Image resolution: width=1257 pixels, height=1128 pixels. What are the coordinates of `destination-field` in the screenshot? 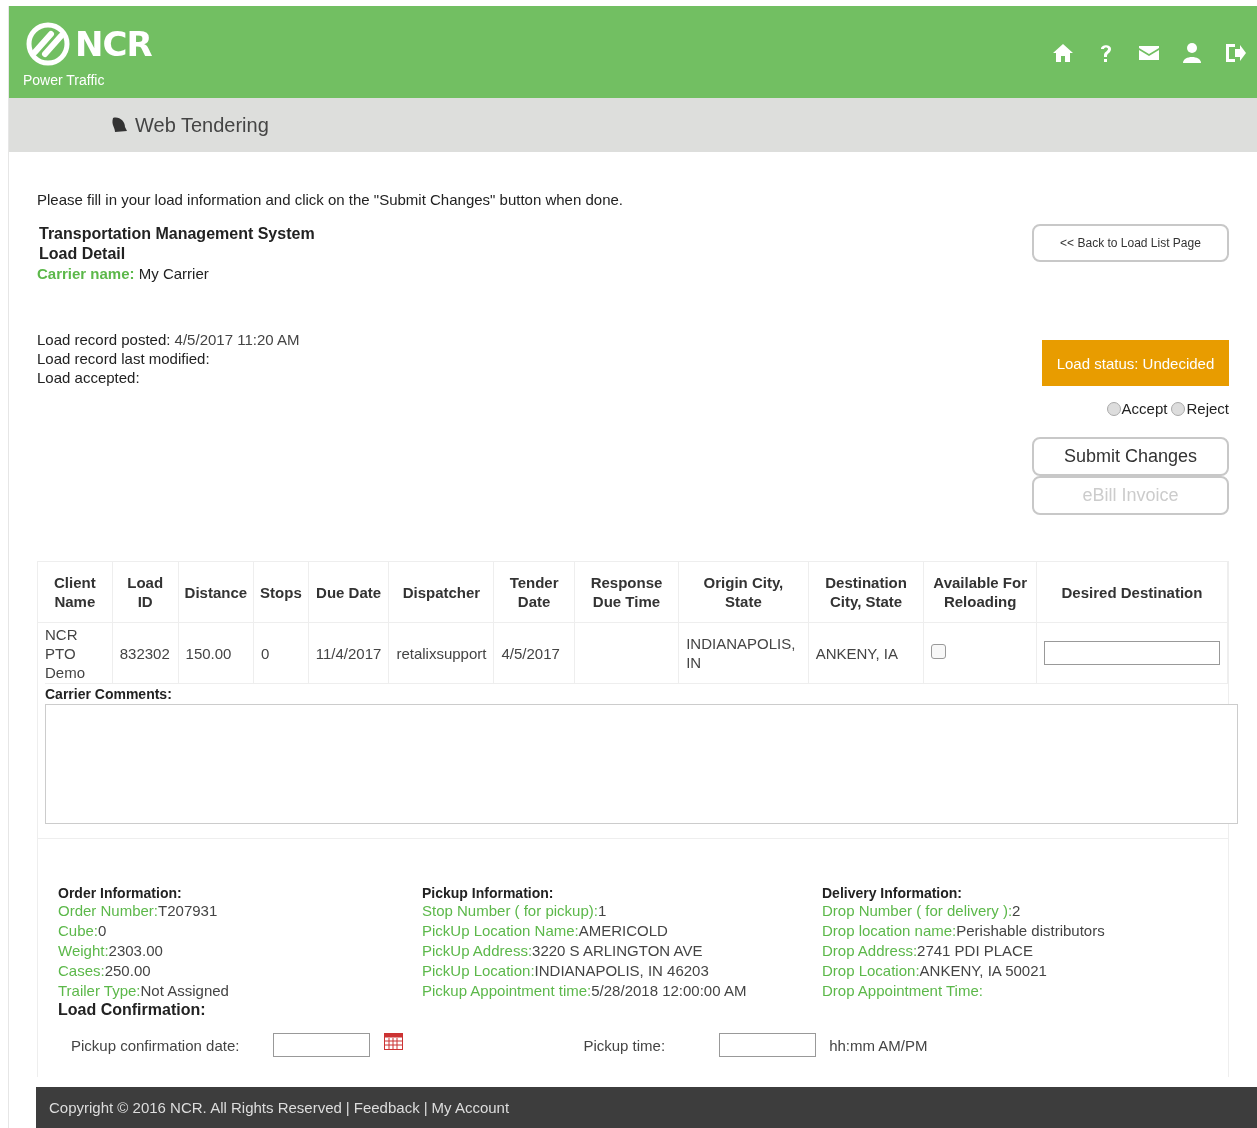 It's located at (1131, 653).